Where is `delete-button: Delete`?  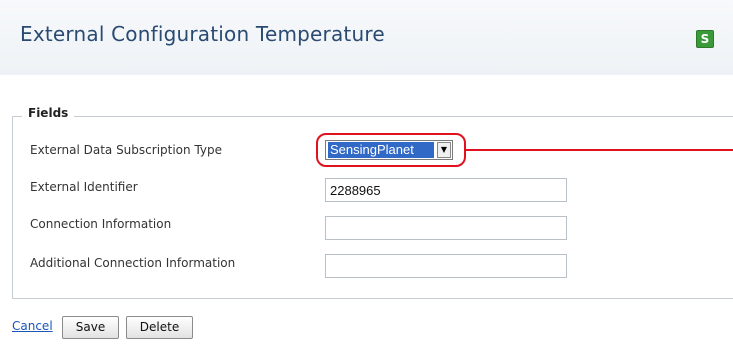
delete-button: Delete is located at coordinates (159, 327).